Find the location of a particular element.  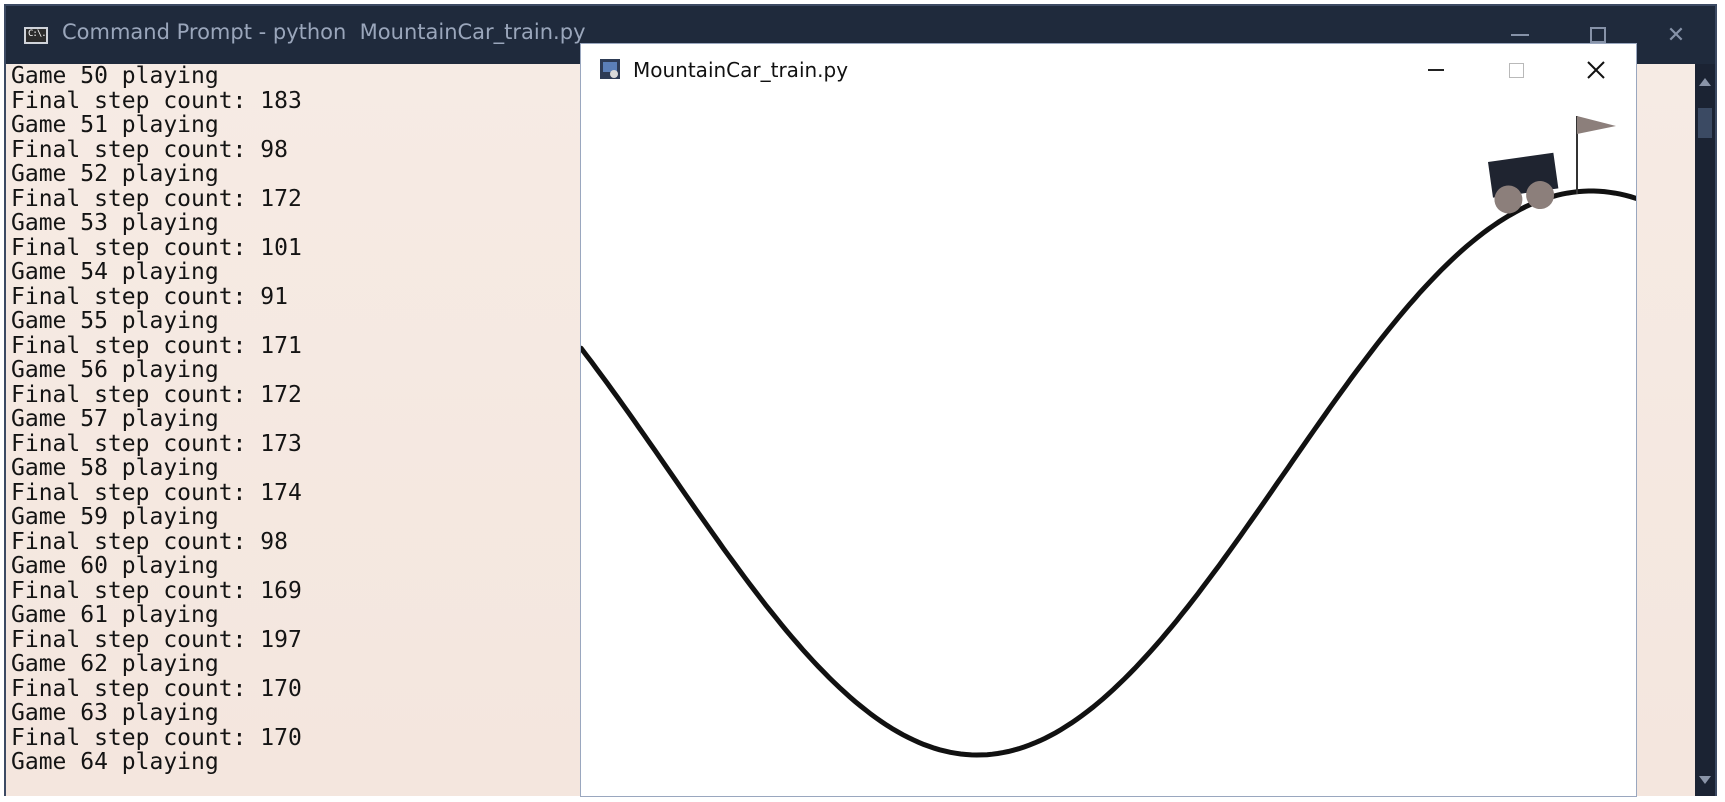

console-line: Final step count: 91 is located at coordinates (149, 296).